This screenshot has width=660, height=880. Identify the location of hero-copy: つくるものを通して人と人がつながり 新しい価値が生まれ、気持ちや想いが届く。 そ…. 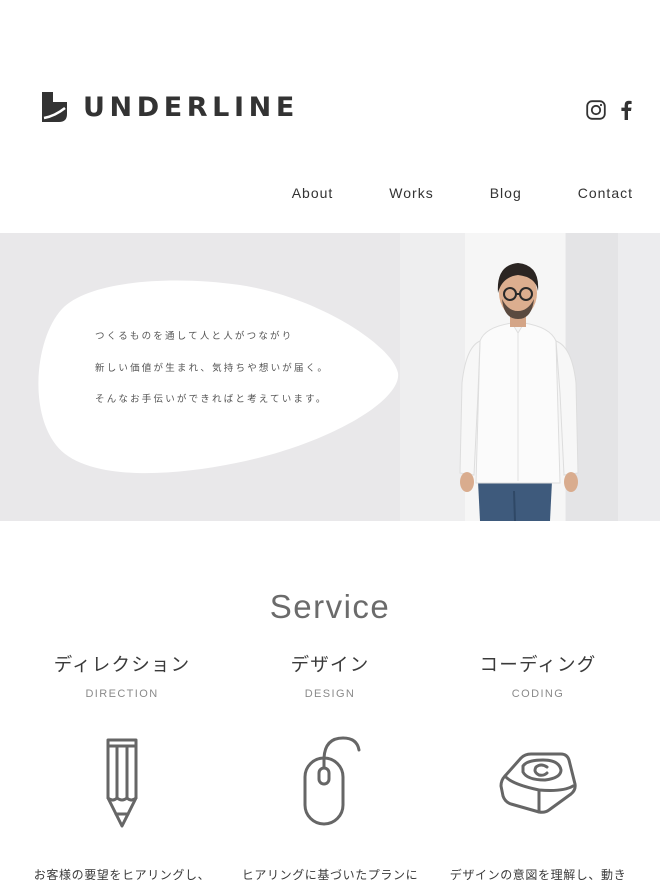
(212, 379).